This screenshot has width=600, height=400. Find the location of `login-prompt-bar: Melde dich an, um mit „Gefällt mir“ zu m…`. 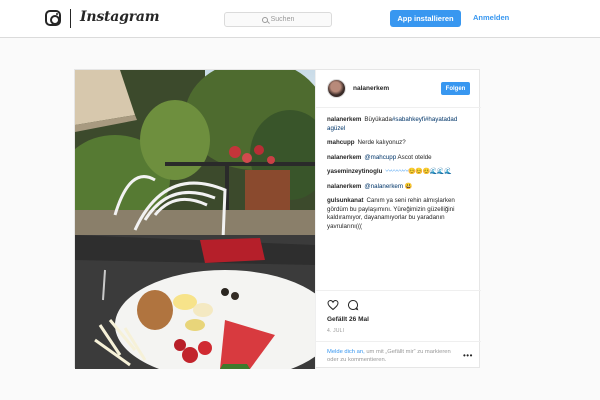

login-prompt-bar: Melde dich an, um mit „Gefällt mir“ zu m… is located at coordinates (398, 355).